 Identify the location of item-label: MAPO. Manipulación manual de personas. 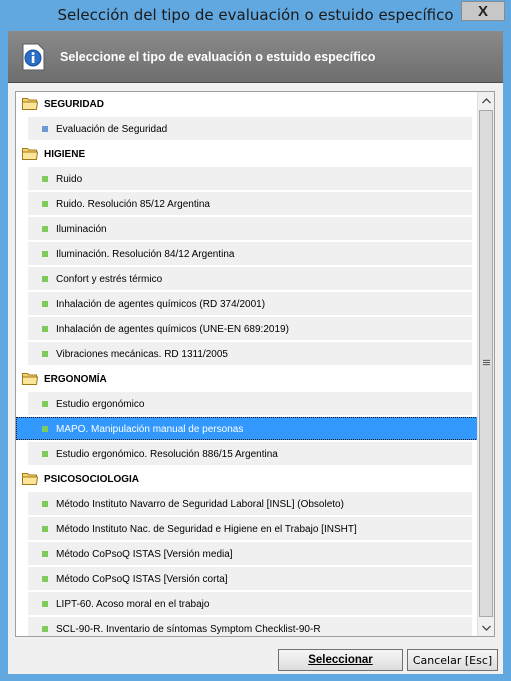
(150, 429).